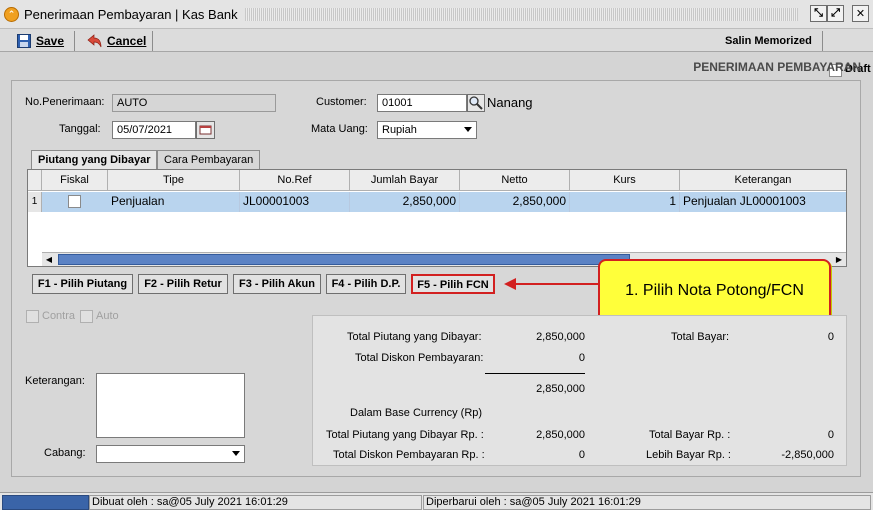  I want to click on cell-no-ref: JL00001003, so click(295, 202).